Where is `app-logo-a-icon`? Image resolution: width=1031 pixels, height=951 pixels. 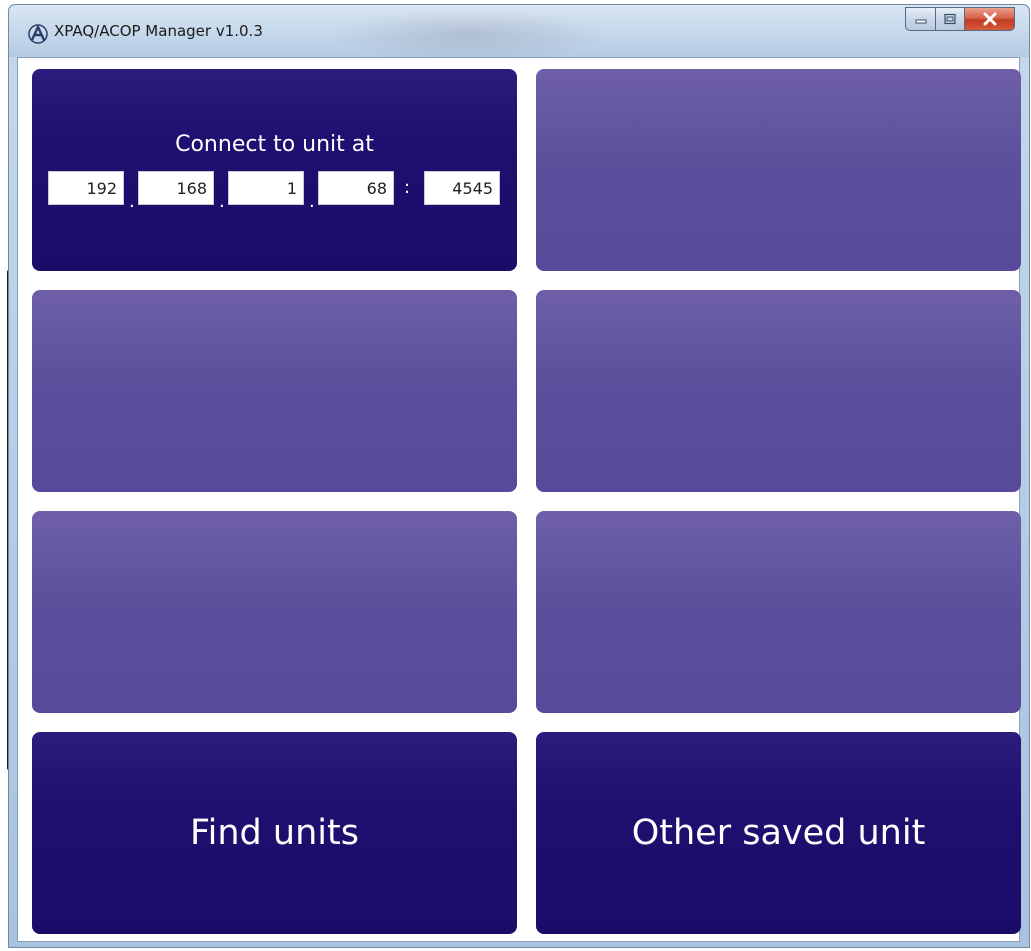 app-logo-a-icon is located at coordinates (38, 34).